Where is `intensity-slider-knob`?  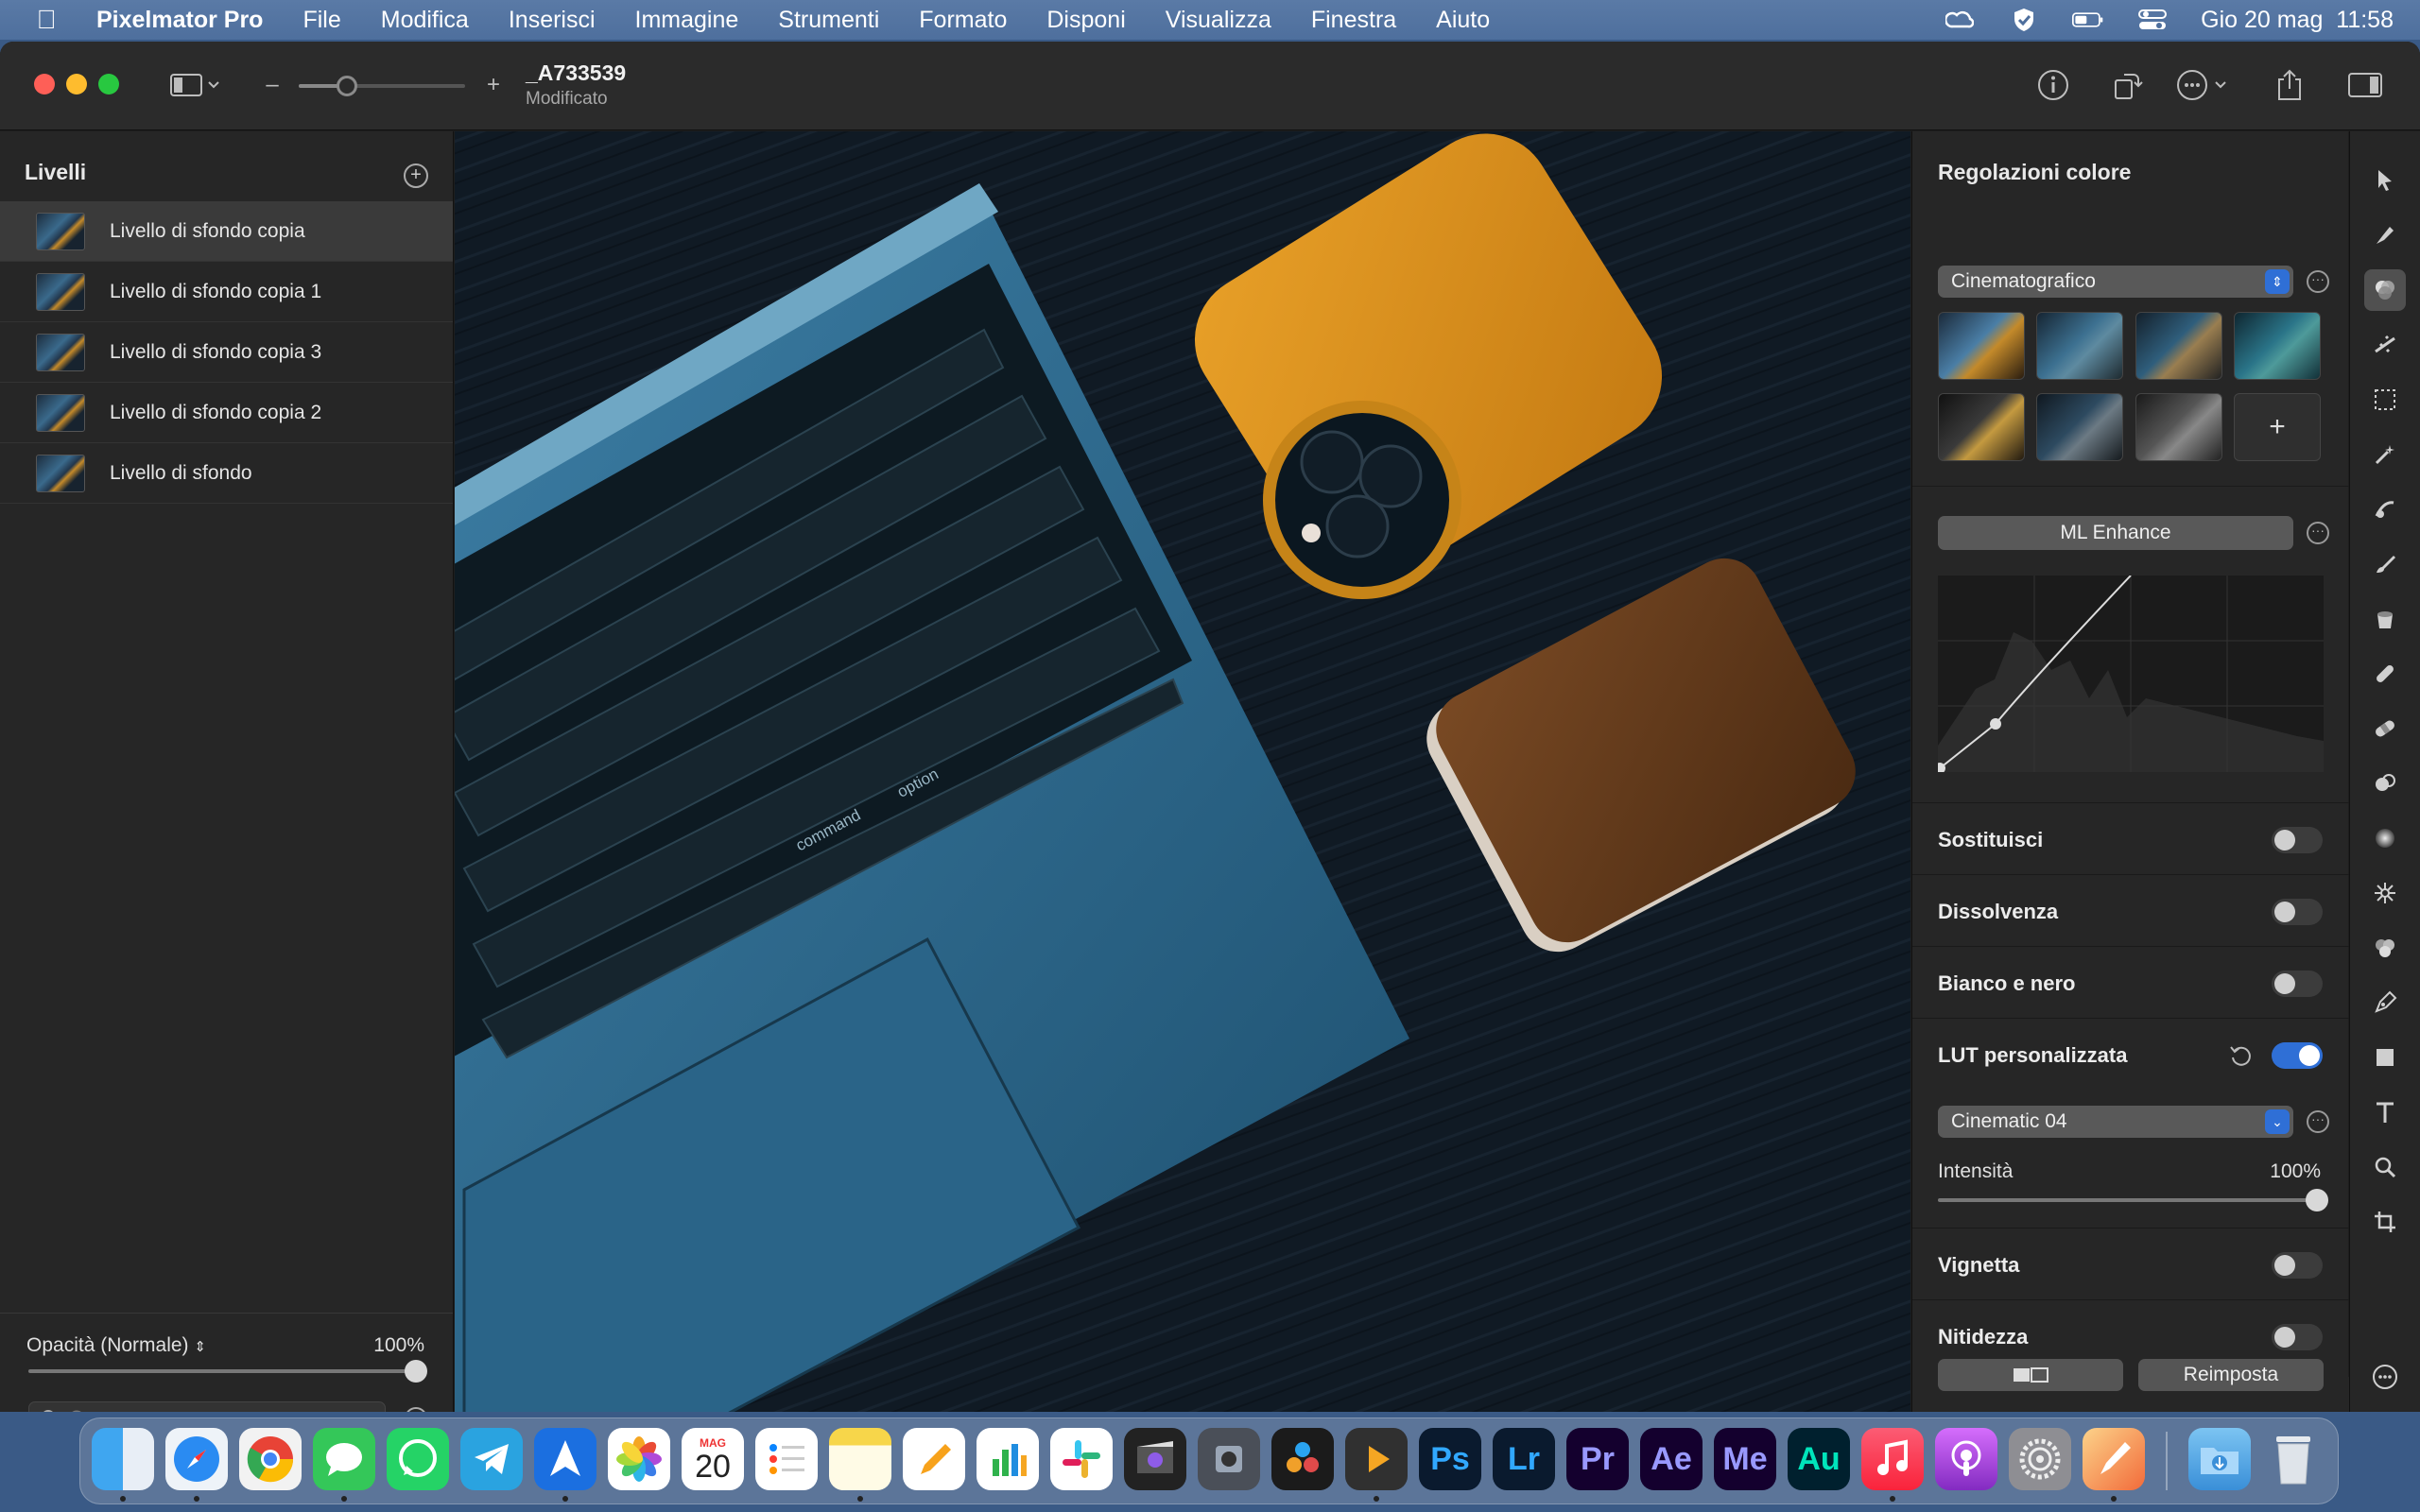 intensity-slider-knob is located at coordinates (2317, 1200).